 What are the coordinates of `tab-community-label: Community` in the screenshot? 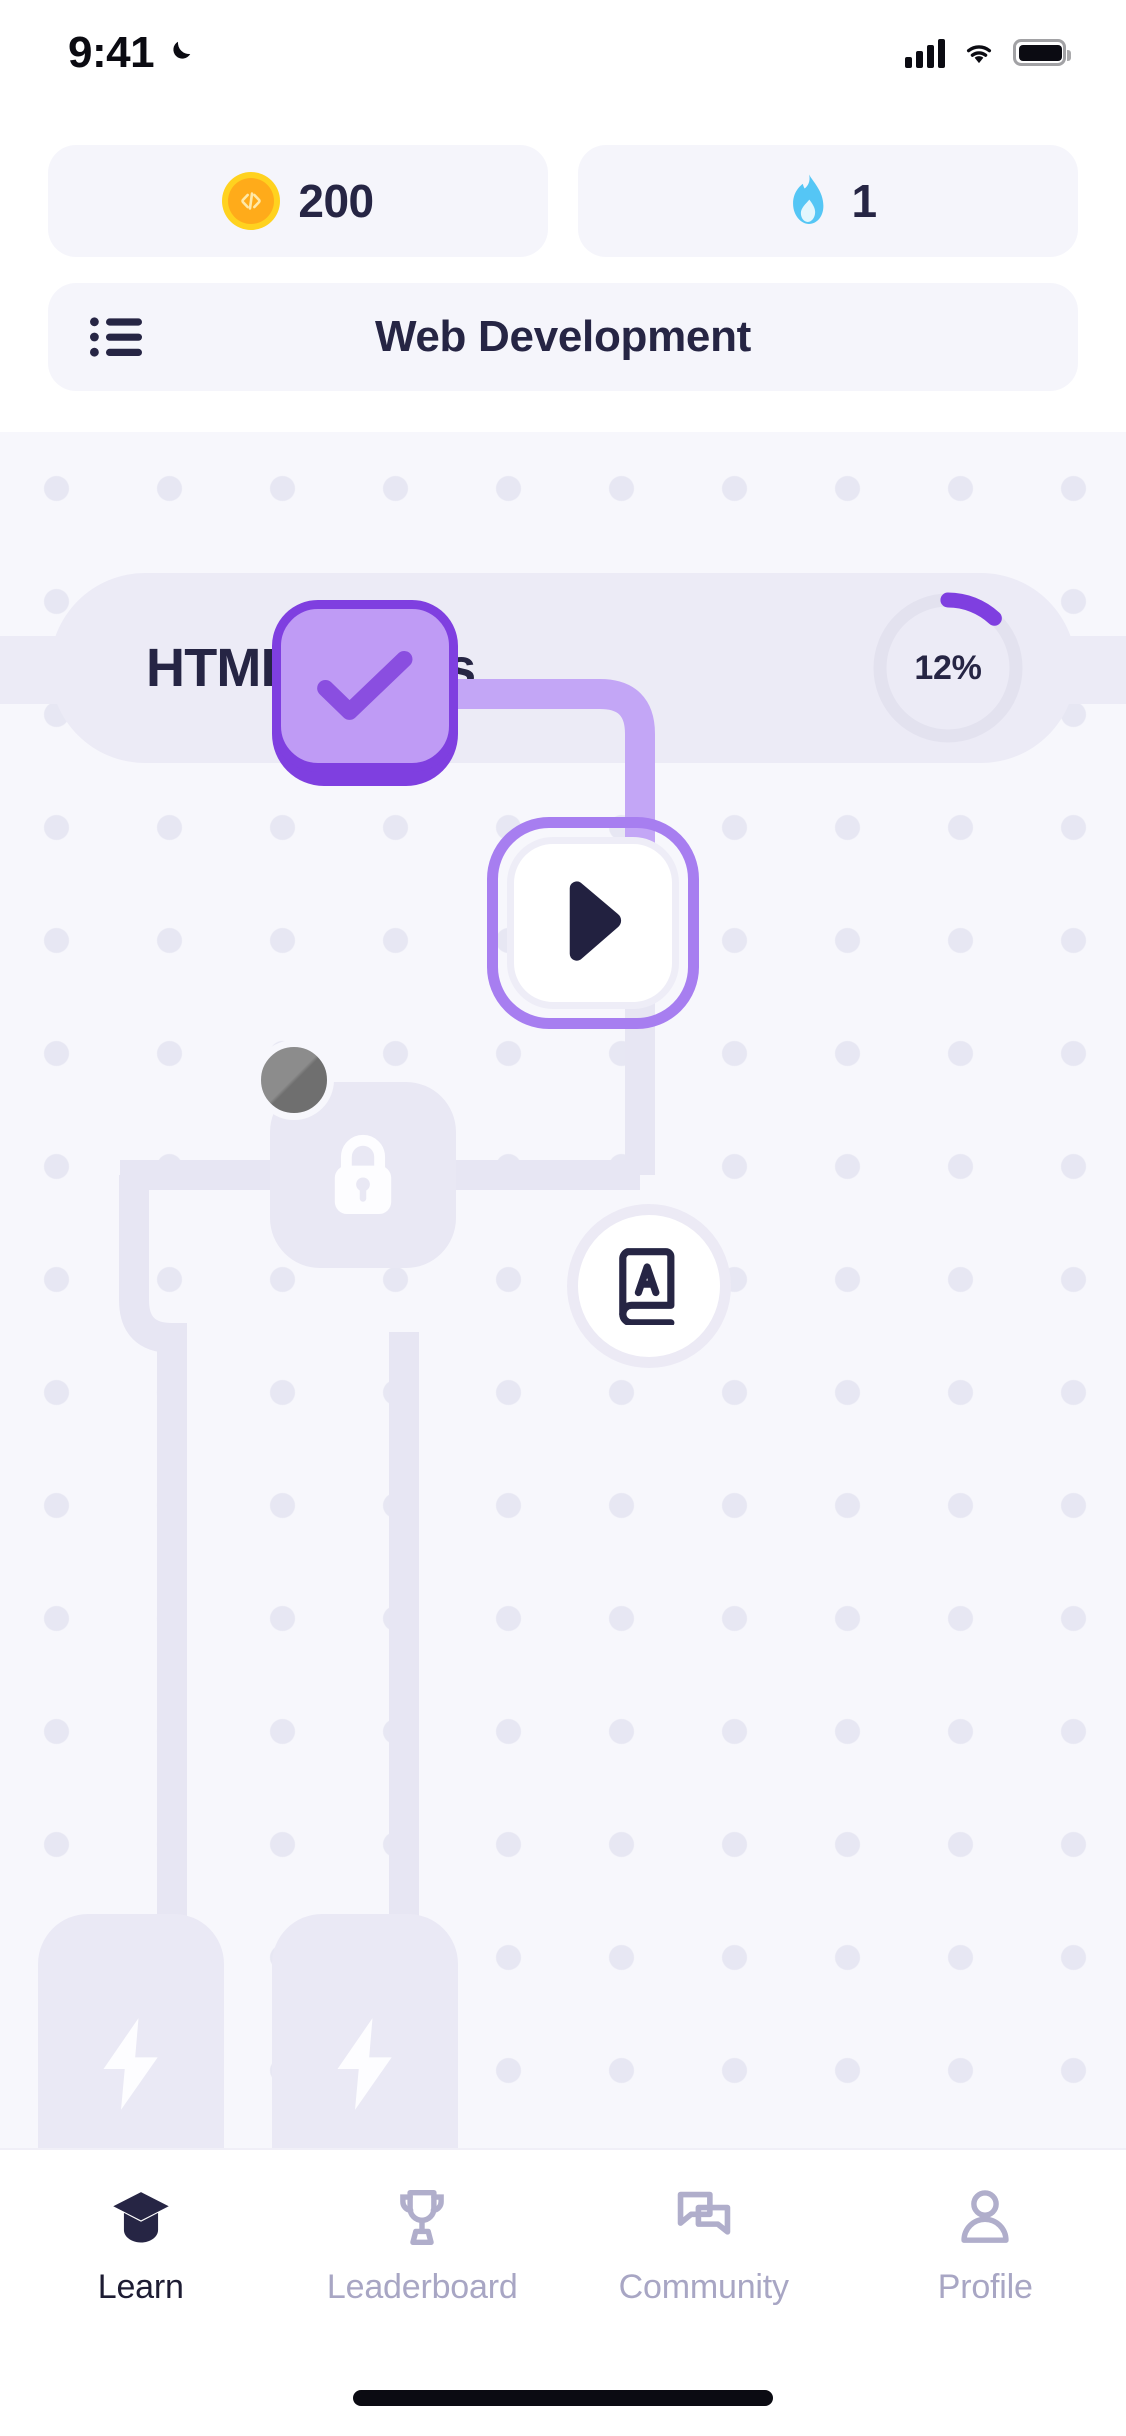 It's located at (703, 2287).